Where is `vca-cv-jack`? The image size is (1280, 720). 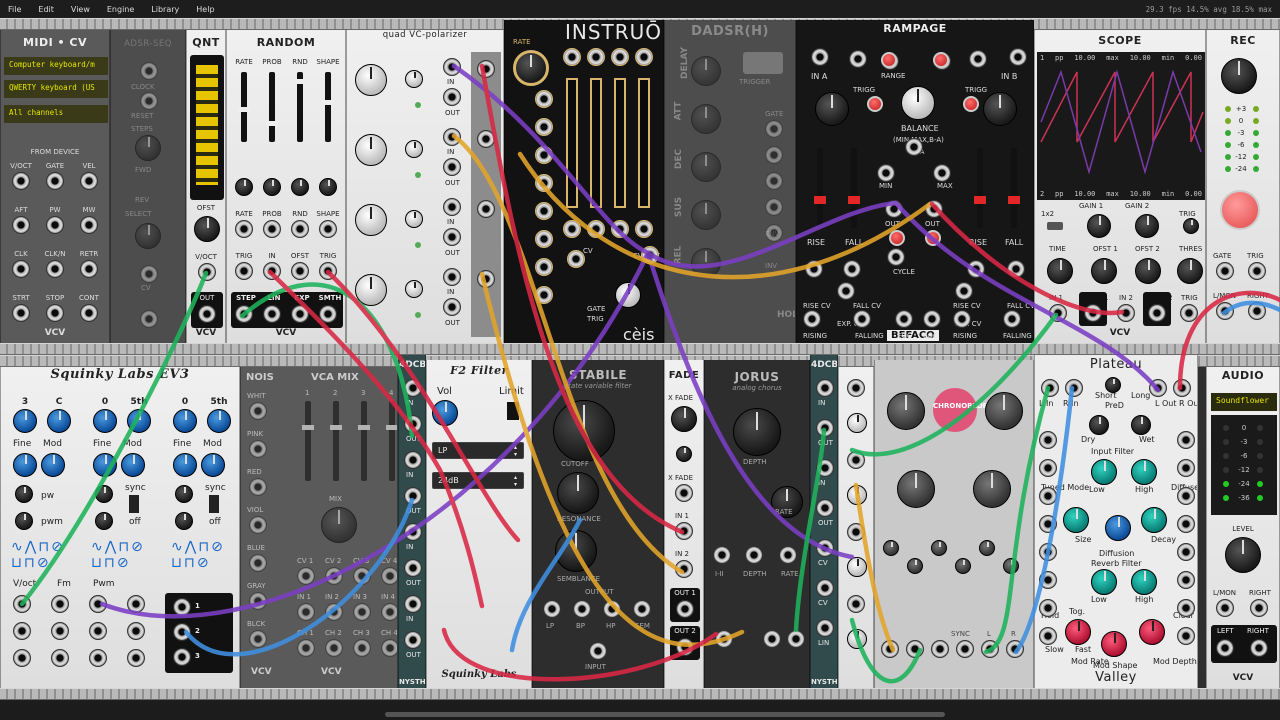
vca-cv-jack is located at coordinates (389, 576).